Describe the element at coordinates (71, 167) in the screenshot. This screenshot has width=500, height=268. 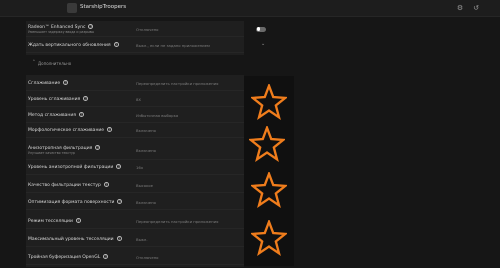
I see `row-label: Уровень анизотропной фильтрации` at that location.